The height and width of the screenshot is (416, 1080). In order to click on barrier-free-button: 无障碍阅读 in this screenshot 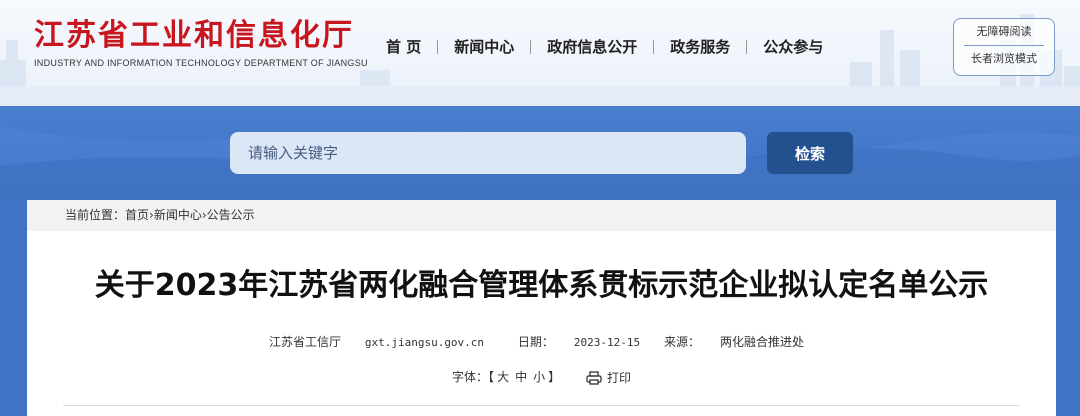, I will do `click(1004, 32)`.